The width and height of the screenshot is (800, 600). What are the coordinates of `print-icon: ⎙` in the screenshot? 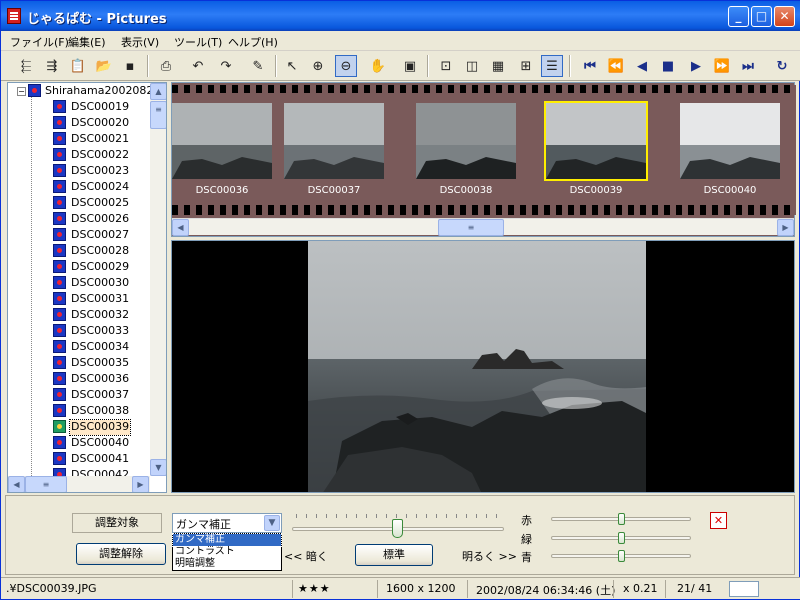 It's located at (166, 66).